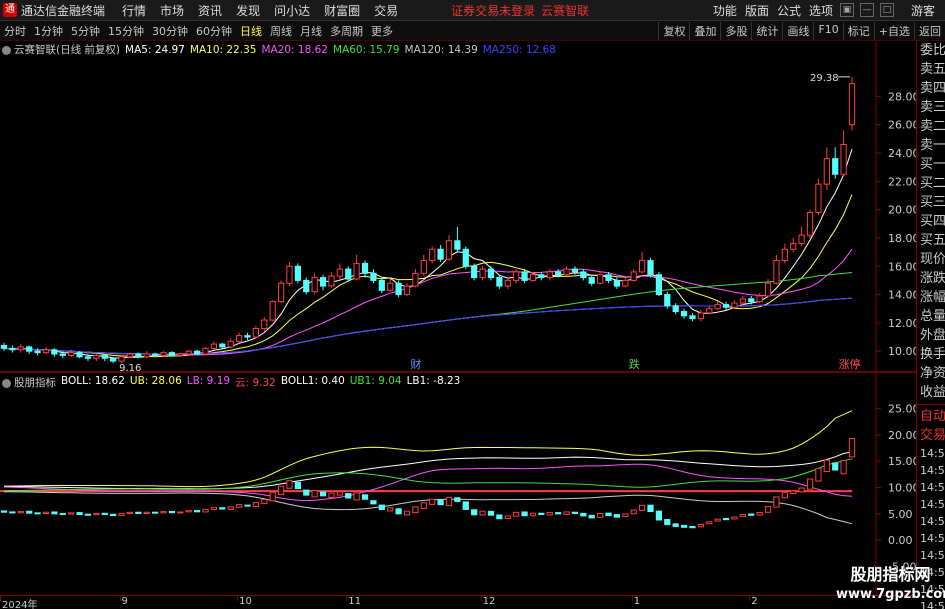 Image resolution: width=945 pixels, height=609 pixels. Describe the element at coordinates (931, 373) in the screenshot. I see `quote-field-17: 净资` at that location.